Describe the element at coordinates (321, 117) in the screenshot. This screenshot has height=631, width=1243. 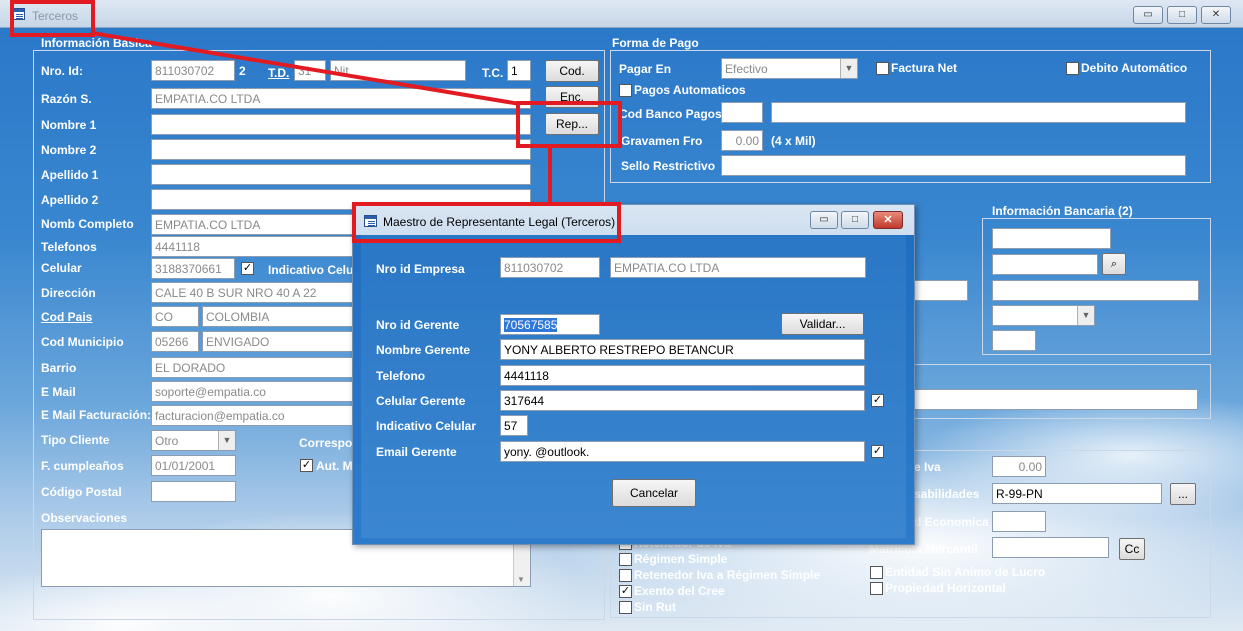
I see `annotation-lines` at that location.